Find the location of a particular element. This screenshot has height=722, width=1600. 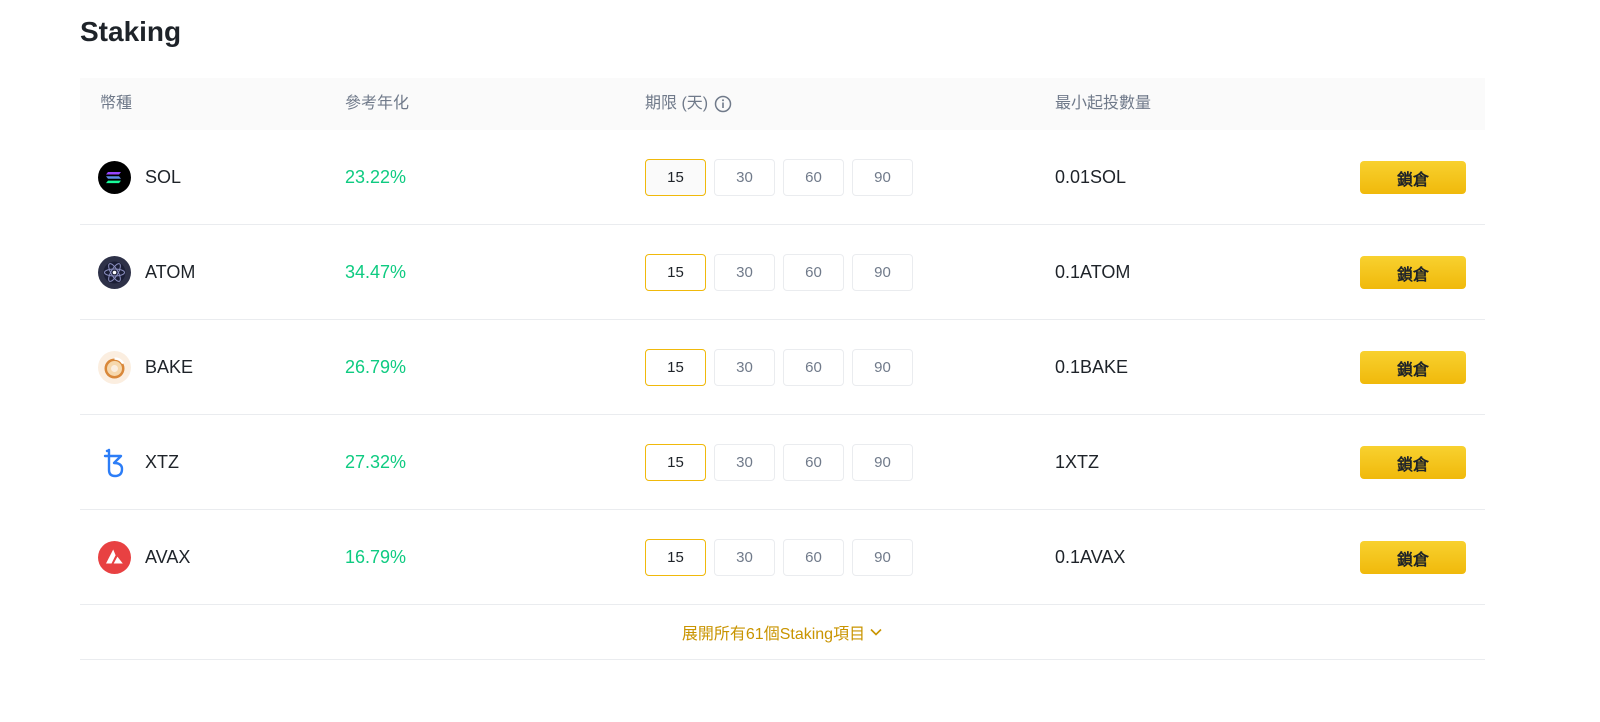

info-icon is located at coordinates (723, 104).